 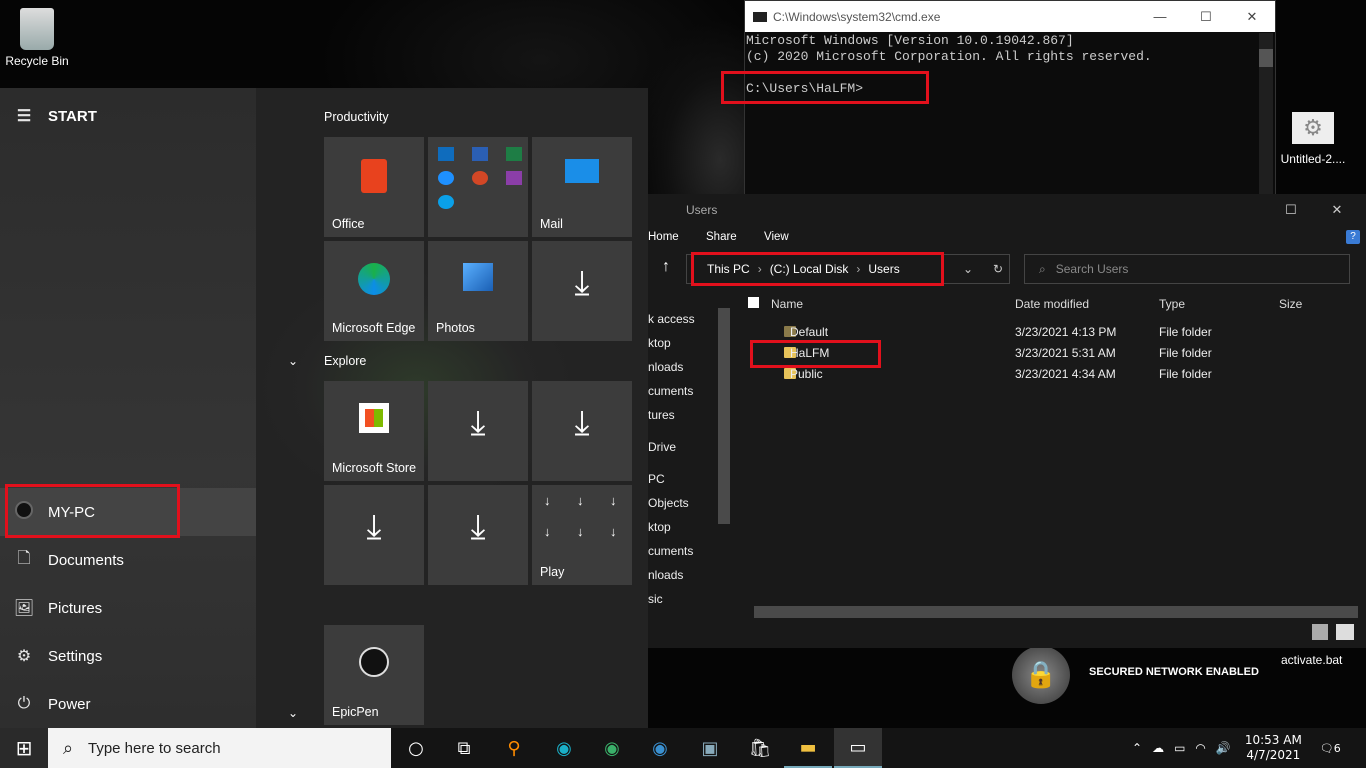 What do you see at coordinates (24, 703) in the screenshot?
I see `power-icon: ⏻` at bounding box center [24, 703].